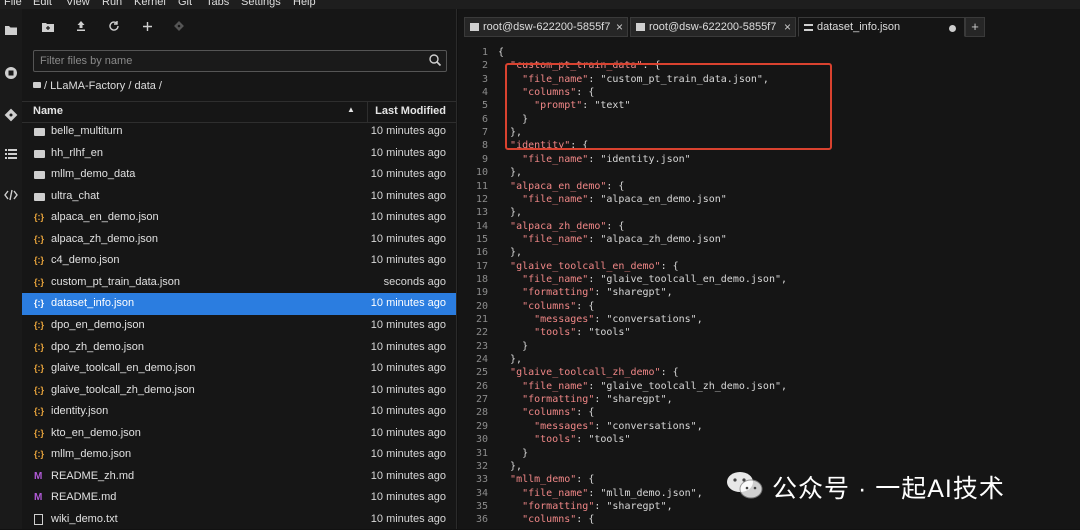 This screenshot has width=1080, height=530. I want to click on code-line: "mllm_demo": {, so click(552, 480).